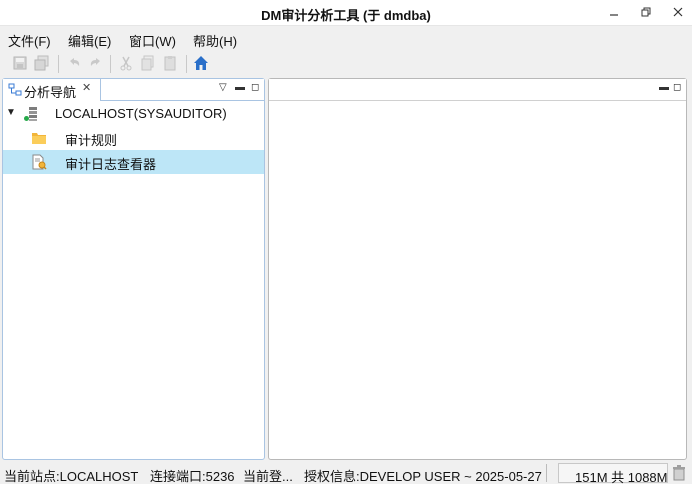  I want to click on paste-icon, so click(170, 63).